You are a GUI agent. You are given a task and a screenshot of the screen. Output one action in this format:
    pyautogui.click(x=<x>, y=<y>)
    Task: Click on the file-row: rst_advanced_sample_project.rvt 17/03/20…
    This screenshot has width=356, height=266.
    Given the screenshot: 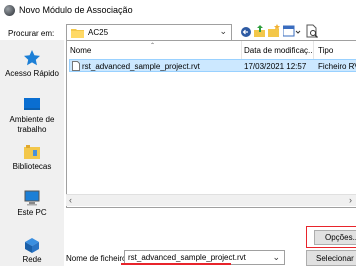 What is the action you would take?
    pyautogui.click(x=212, y=65)
    